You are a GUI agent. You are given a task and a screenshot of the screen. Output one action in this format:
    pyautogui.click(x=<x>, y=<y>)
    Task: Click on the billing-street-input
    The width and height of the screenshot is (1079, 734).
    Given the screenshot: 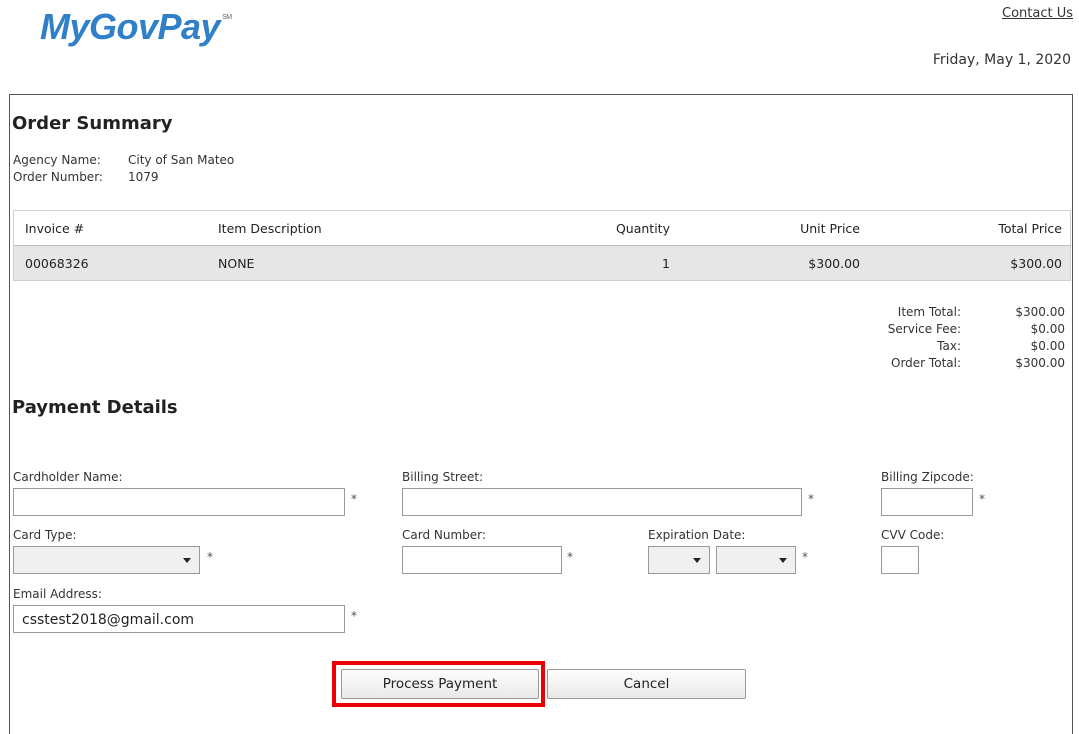 What is the action you would take?
    pyautogui.click(x=602, y=502)
    